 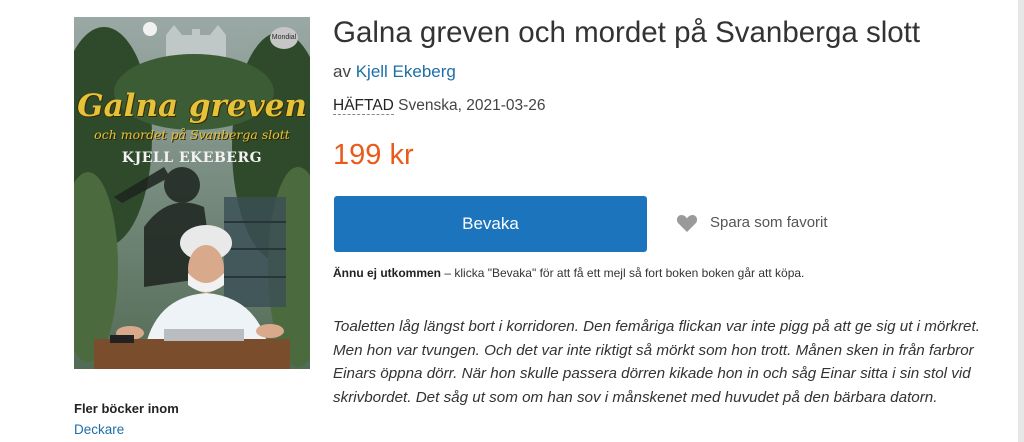 I want to click on category-link-deckare: Deckare, so click(x=99, y=429).